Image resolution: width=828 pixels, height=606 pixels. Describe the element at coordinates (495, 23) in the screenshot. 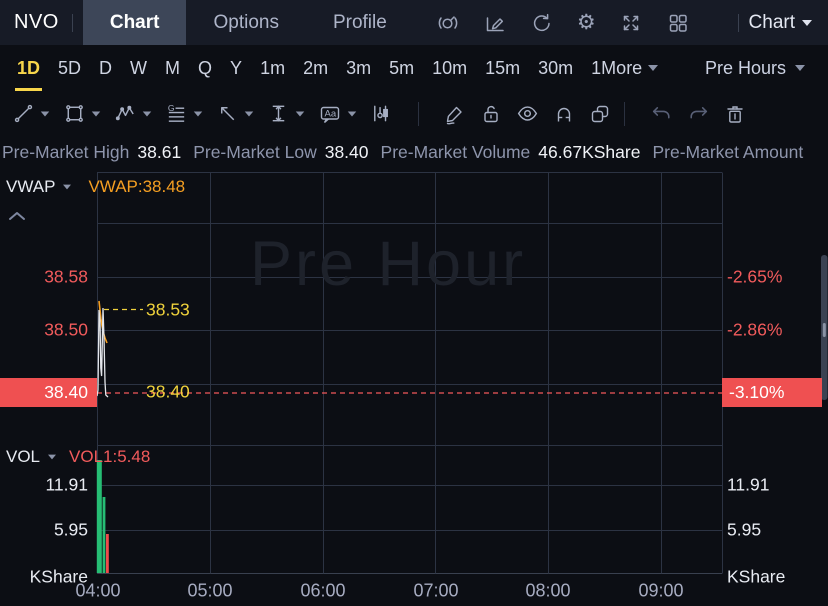

I see `edit-chart-icon` at that location.